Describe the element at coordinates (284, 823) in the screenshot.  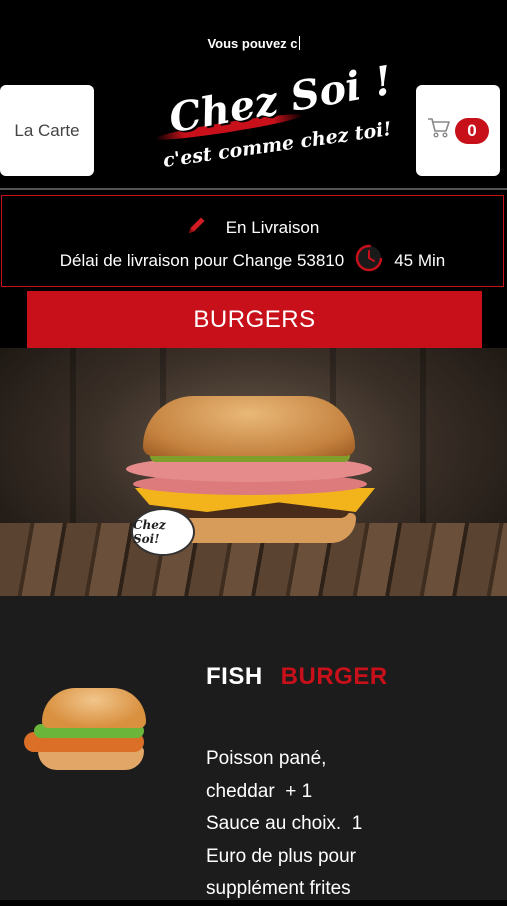
I see `description-line: Sauce au choix. 1` at that location.